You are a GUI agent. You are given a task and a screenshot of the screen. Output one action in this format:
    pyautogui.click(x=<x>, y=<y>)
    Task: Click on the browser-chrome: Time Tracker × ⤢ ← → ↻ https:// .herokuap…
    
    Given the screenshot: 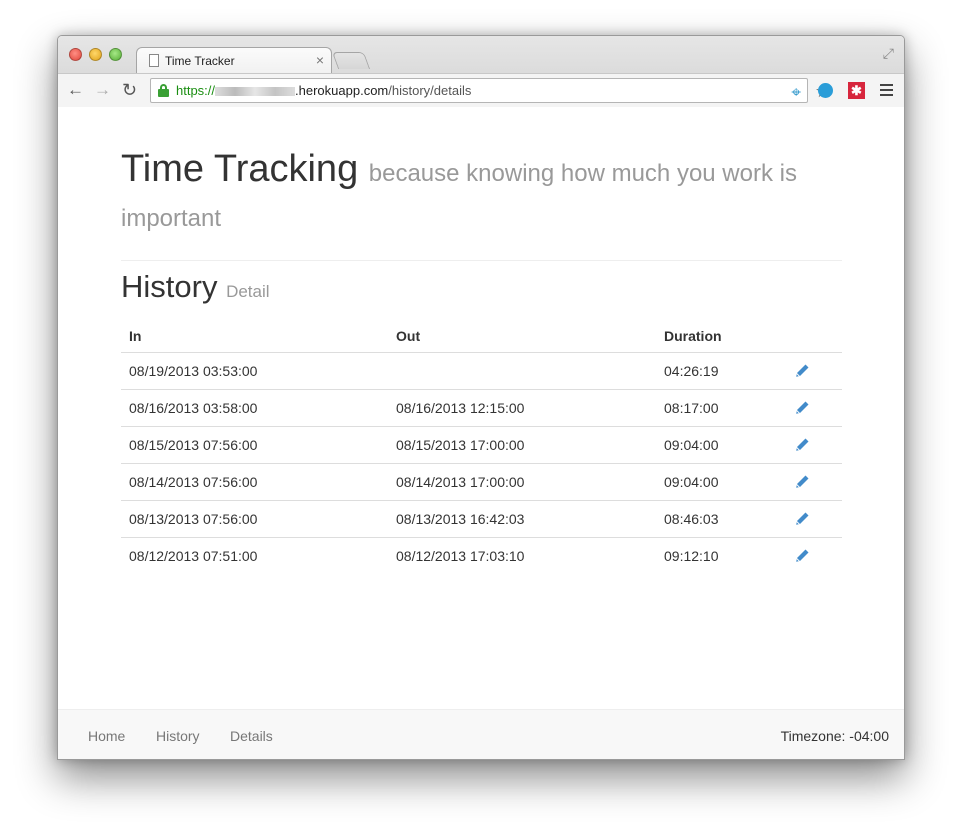 What is the action you would take?
    pyautogui.click(x=481, y=71)
    